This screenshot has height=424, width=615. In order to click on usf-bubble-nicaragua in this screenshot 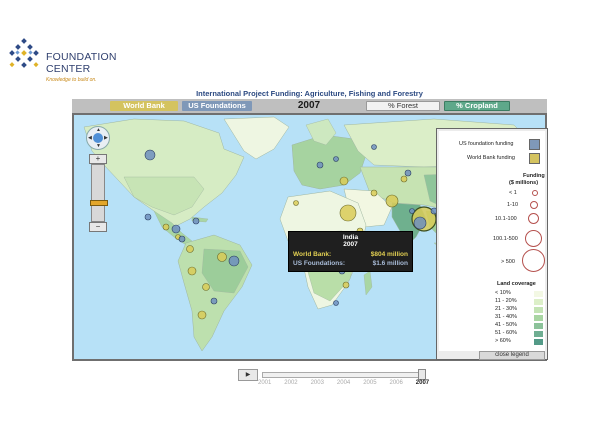, I will do `click(182, 239)`.